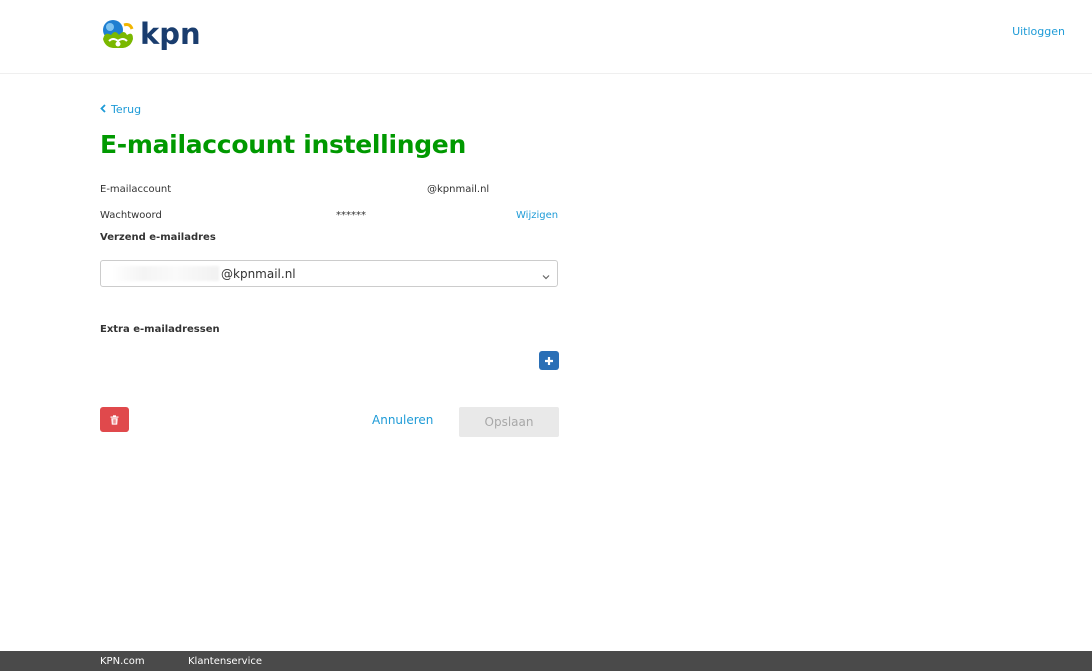 The height and width of the screenshot is (671, 1092). I want to click on cancel-button: Annuleren, so click(402, 420).